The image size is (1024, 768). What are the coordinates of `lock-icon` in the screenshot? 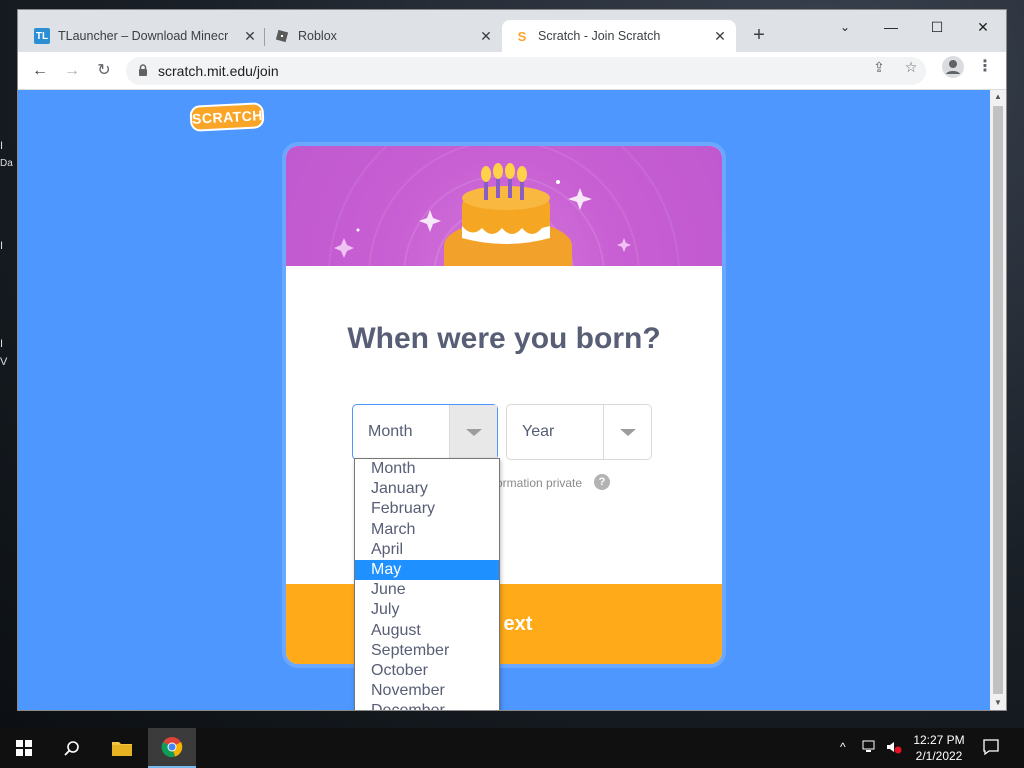 It's located at (144, 71).